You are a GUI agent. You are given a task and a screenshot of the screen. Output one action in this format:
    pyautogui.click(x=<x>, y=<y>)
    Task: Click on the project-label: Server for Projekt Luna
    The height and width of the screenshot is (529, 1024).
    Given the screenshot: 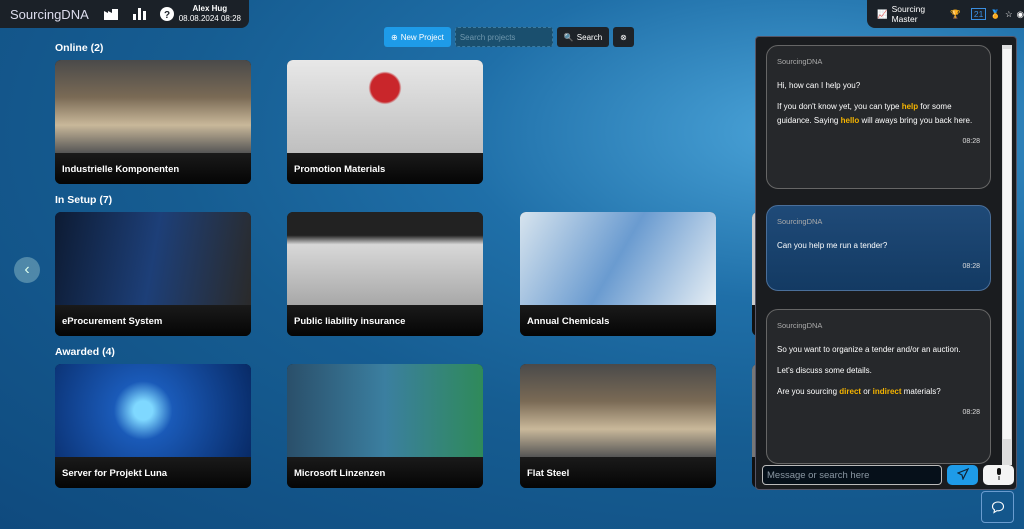 What is the action you would take?
    pyautogui.click(x=153, y=472)
    